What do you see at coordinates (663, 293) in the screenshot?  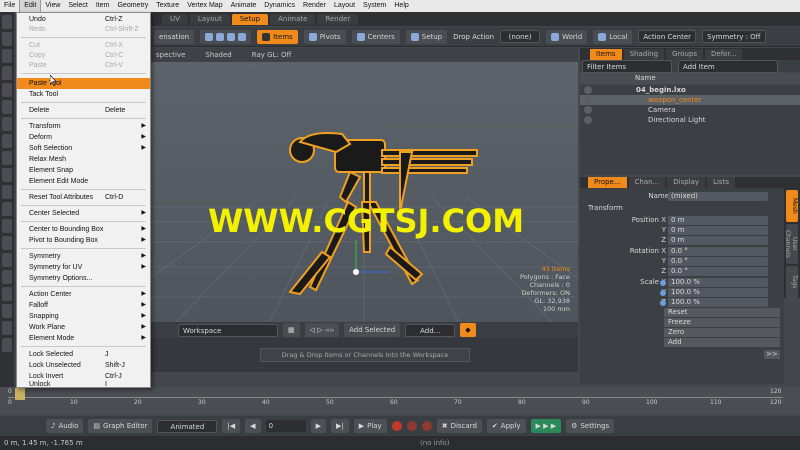 I see `scale-link-icon` at bounding box center [663, 293].